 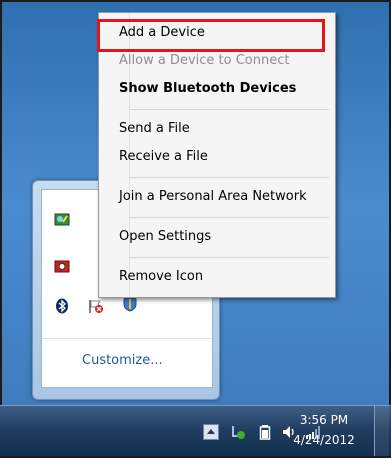 I want to click on taskbar: 3:56 PM 4/24/2012, so click(x=195, y=430).